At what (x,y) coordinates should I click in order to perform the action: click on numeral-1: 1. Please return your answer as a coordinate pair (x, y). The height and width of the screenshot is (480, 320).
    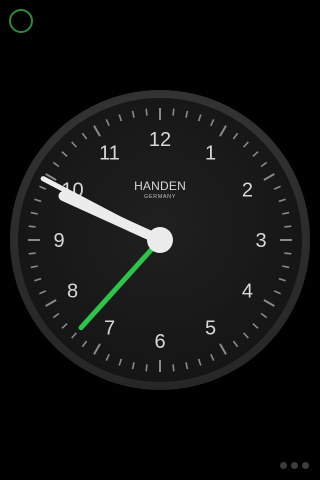
    Looking at the image, I should click on (210, 154).